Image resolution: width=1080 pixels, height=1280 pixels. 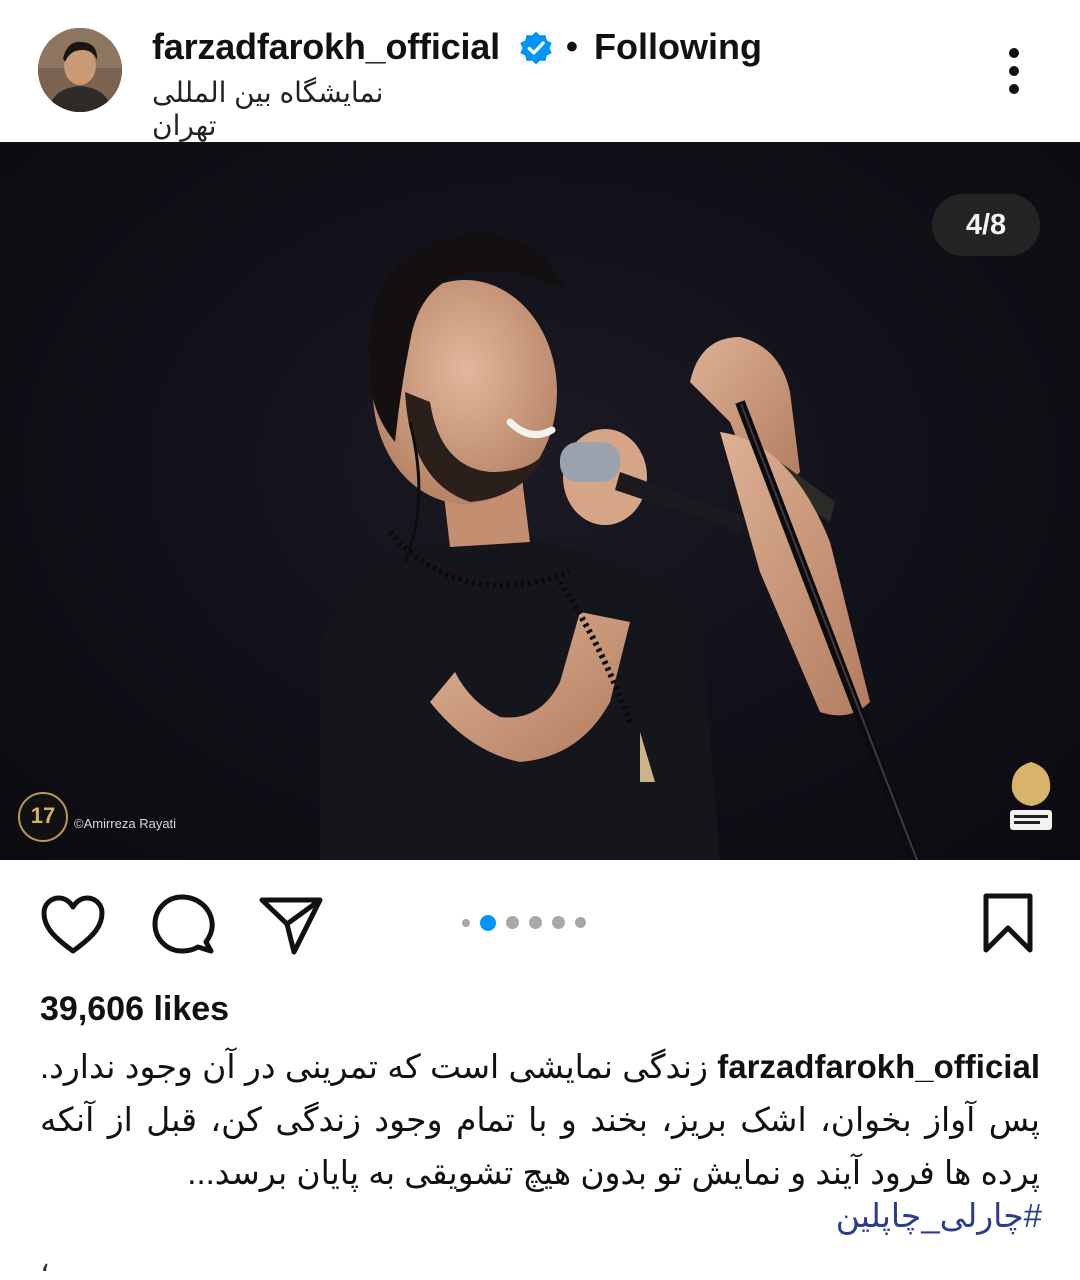 What do you see at coordinates (45, 1261) in the screenshot?
I see `caption-trailing-mark: ،` at bounding box center [45, 1261].